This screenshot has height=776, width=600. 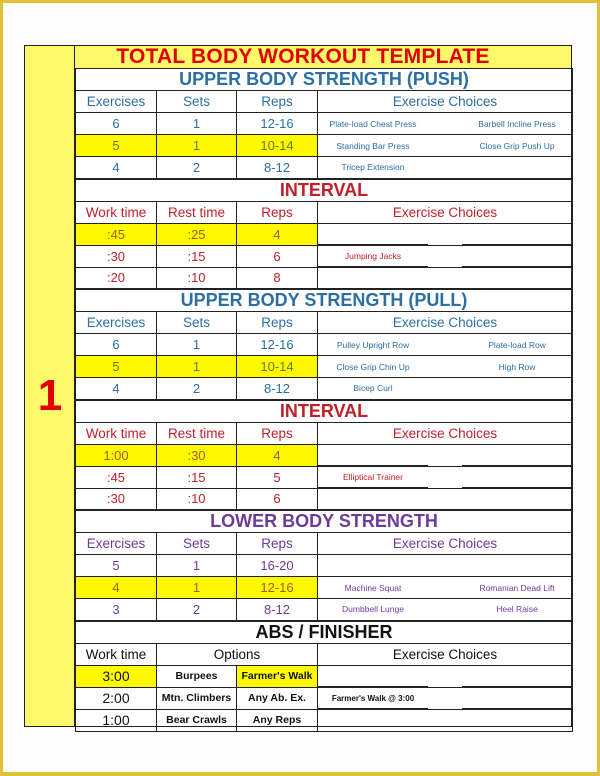 I want to click on exercise-choice: Close Grip Push Up, so click(x=517, y=145).